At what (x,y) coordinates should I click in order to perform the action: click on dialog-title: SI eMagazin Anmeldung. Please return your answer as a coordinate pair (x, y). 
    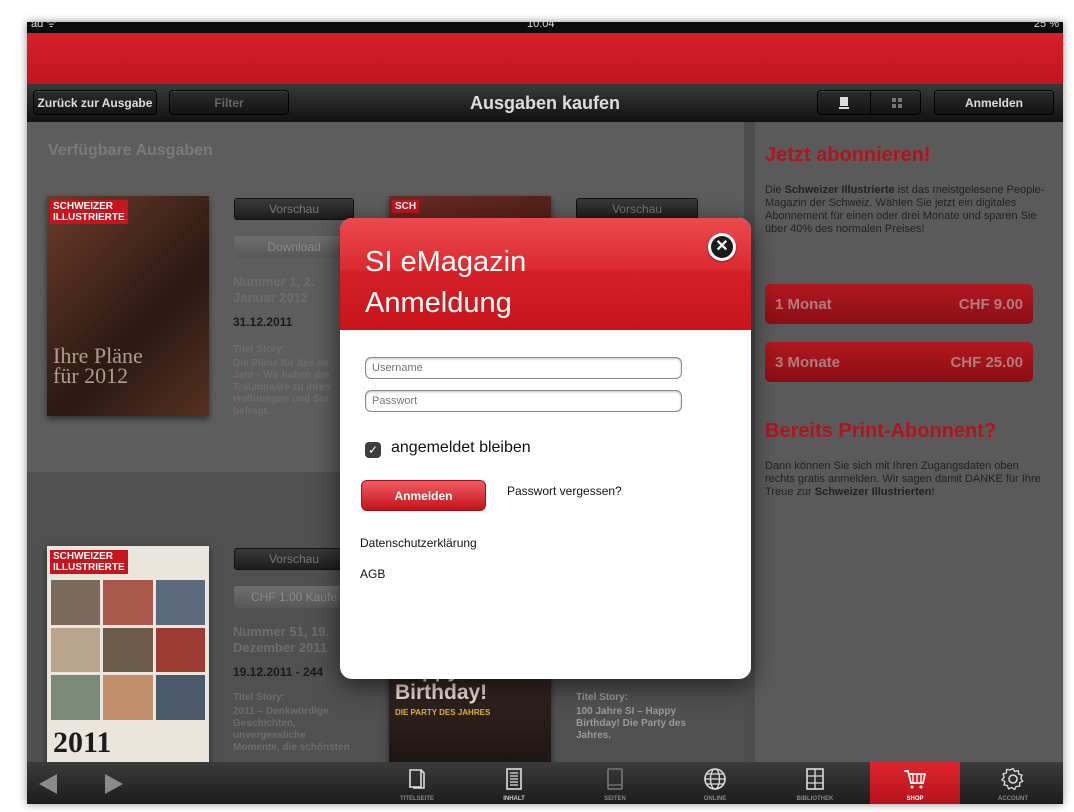
    Looking at the image, I should click on (446, 282).